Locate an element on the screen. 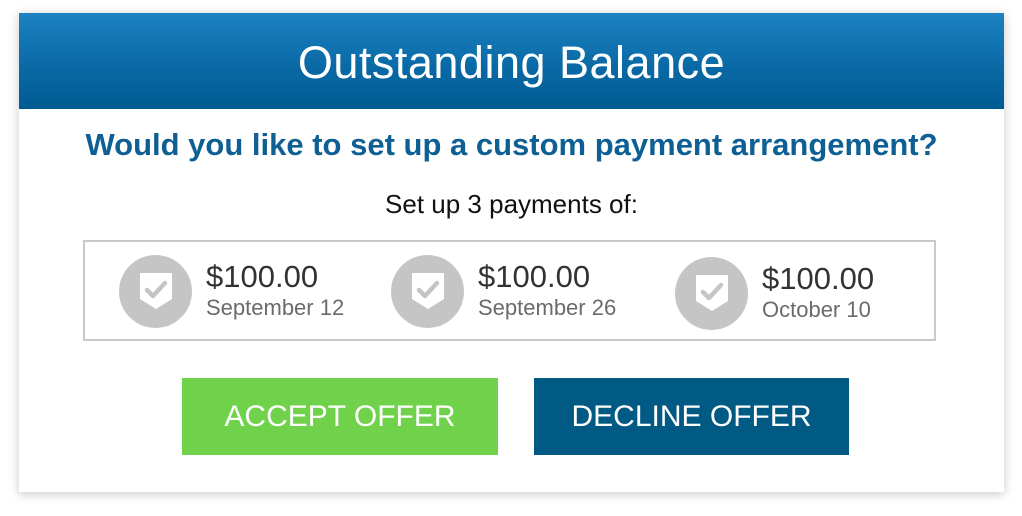 This screenshot has width=1022, height=516. payment-date: October 10 is located at coordinates (816, 309).